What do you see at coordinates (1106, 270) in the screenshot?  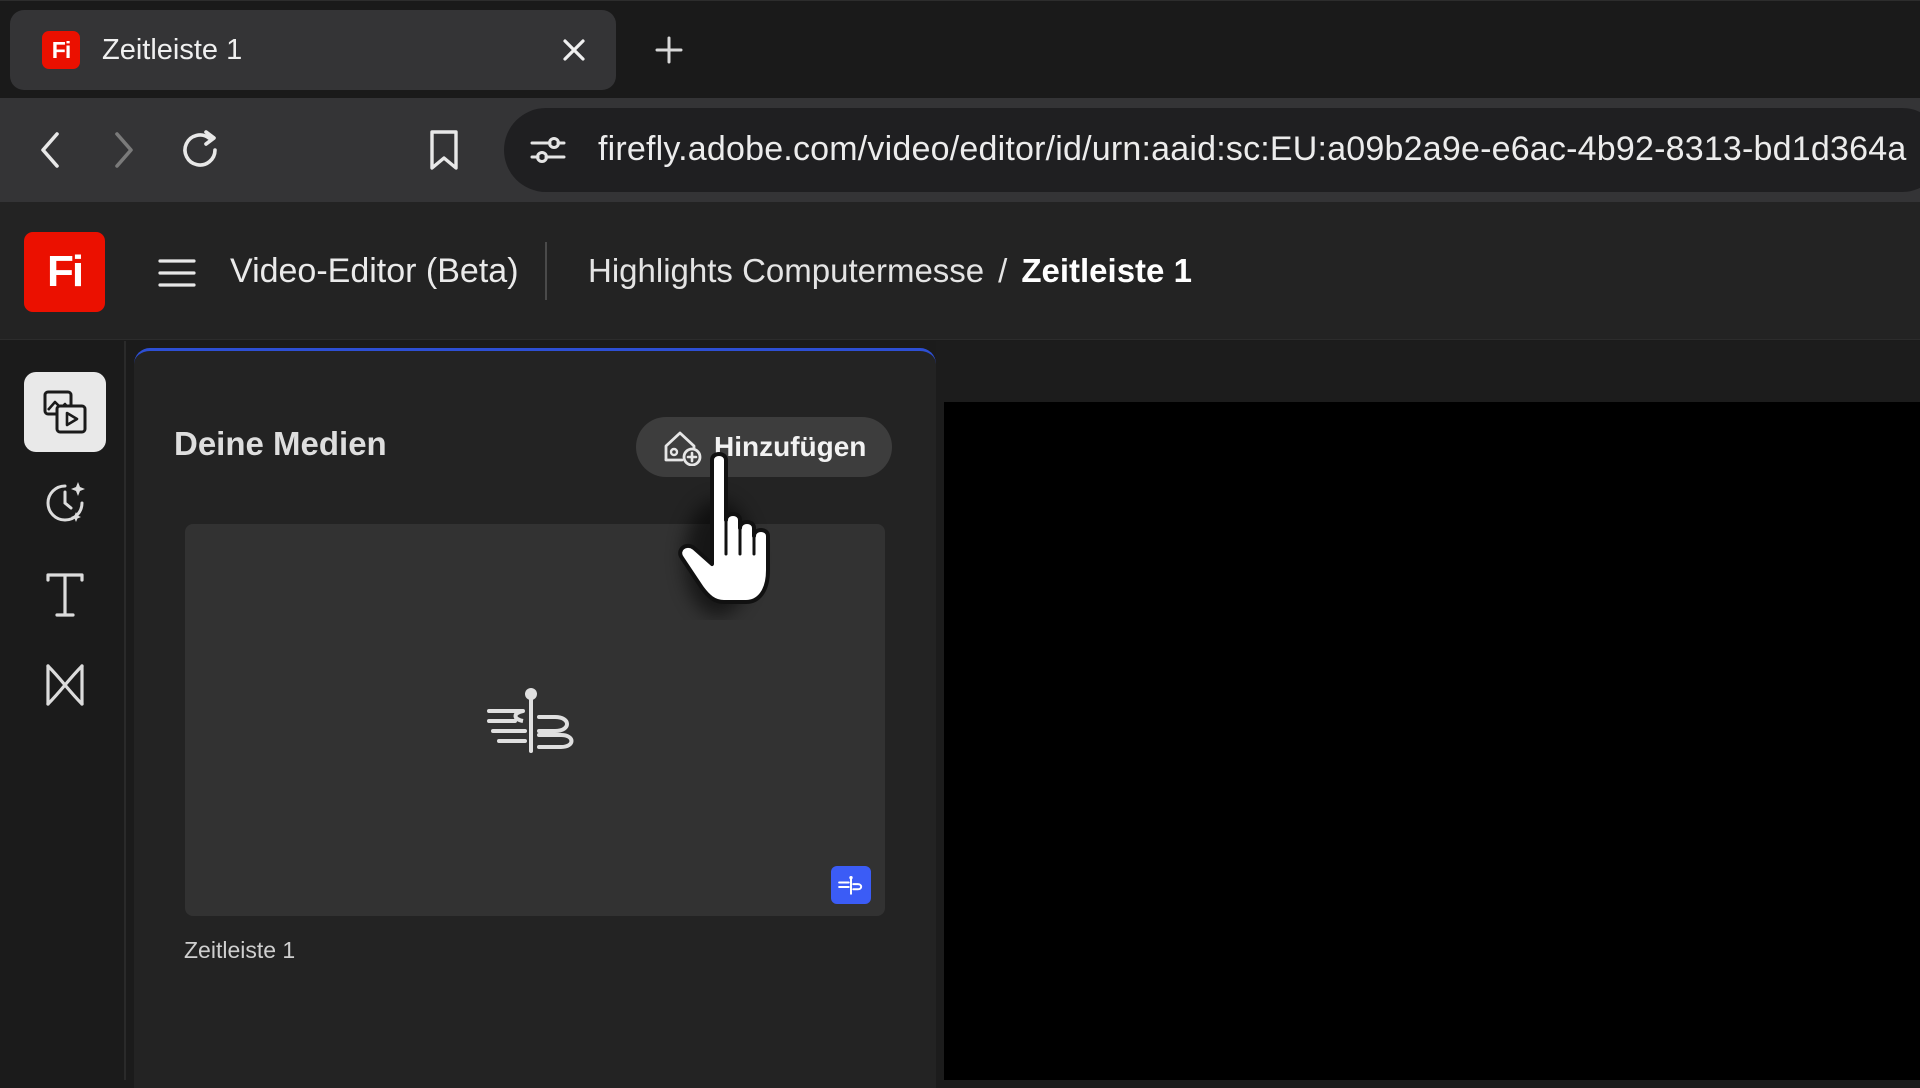 I see `breadcrumb-current: Zeitleiste 1` at bounding box center [1106, 270].